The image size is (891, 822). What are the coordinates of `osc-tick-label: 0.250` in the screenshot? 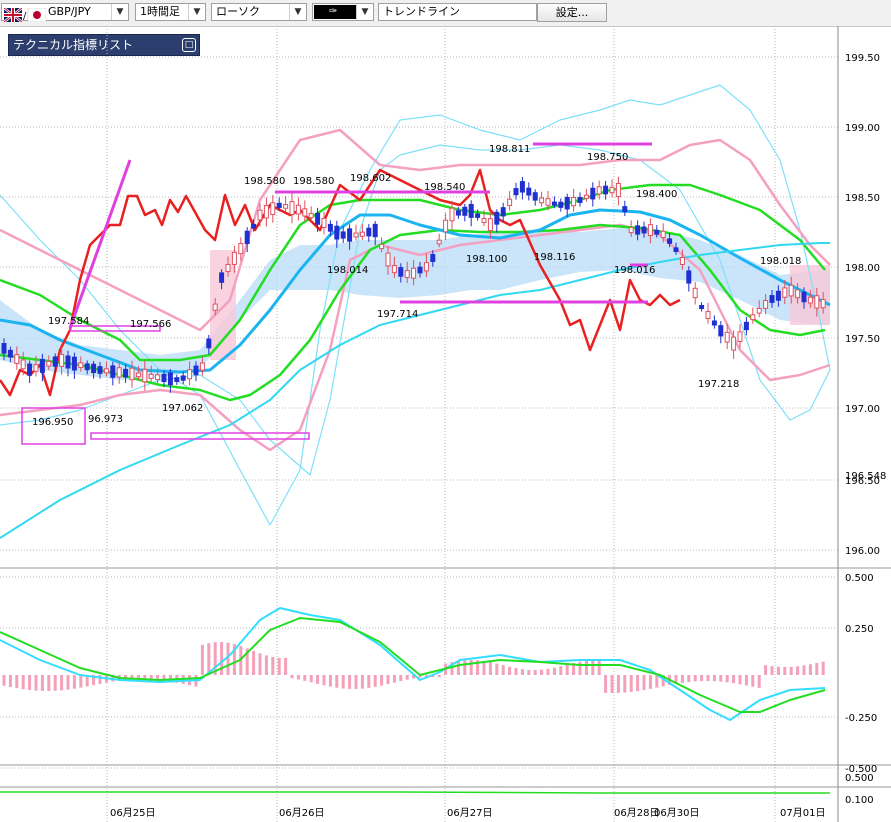 It's located at (859, 629).